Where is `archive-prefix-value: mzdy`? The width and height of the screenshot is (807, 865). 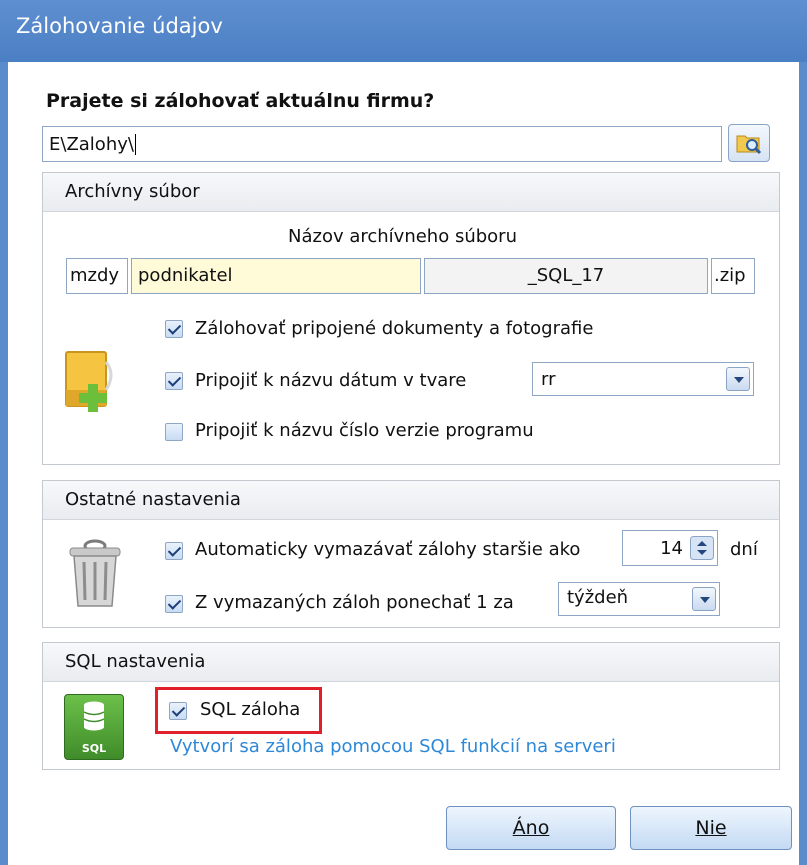 archive-prefix-value: mzdy is located at coordinates (95, 275).